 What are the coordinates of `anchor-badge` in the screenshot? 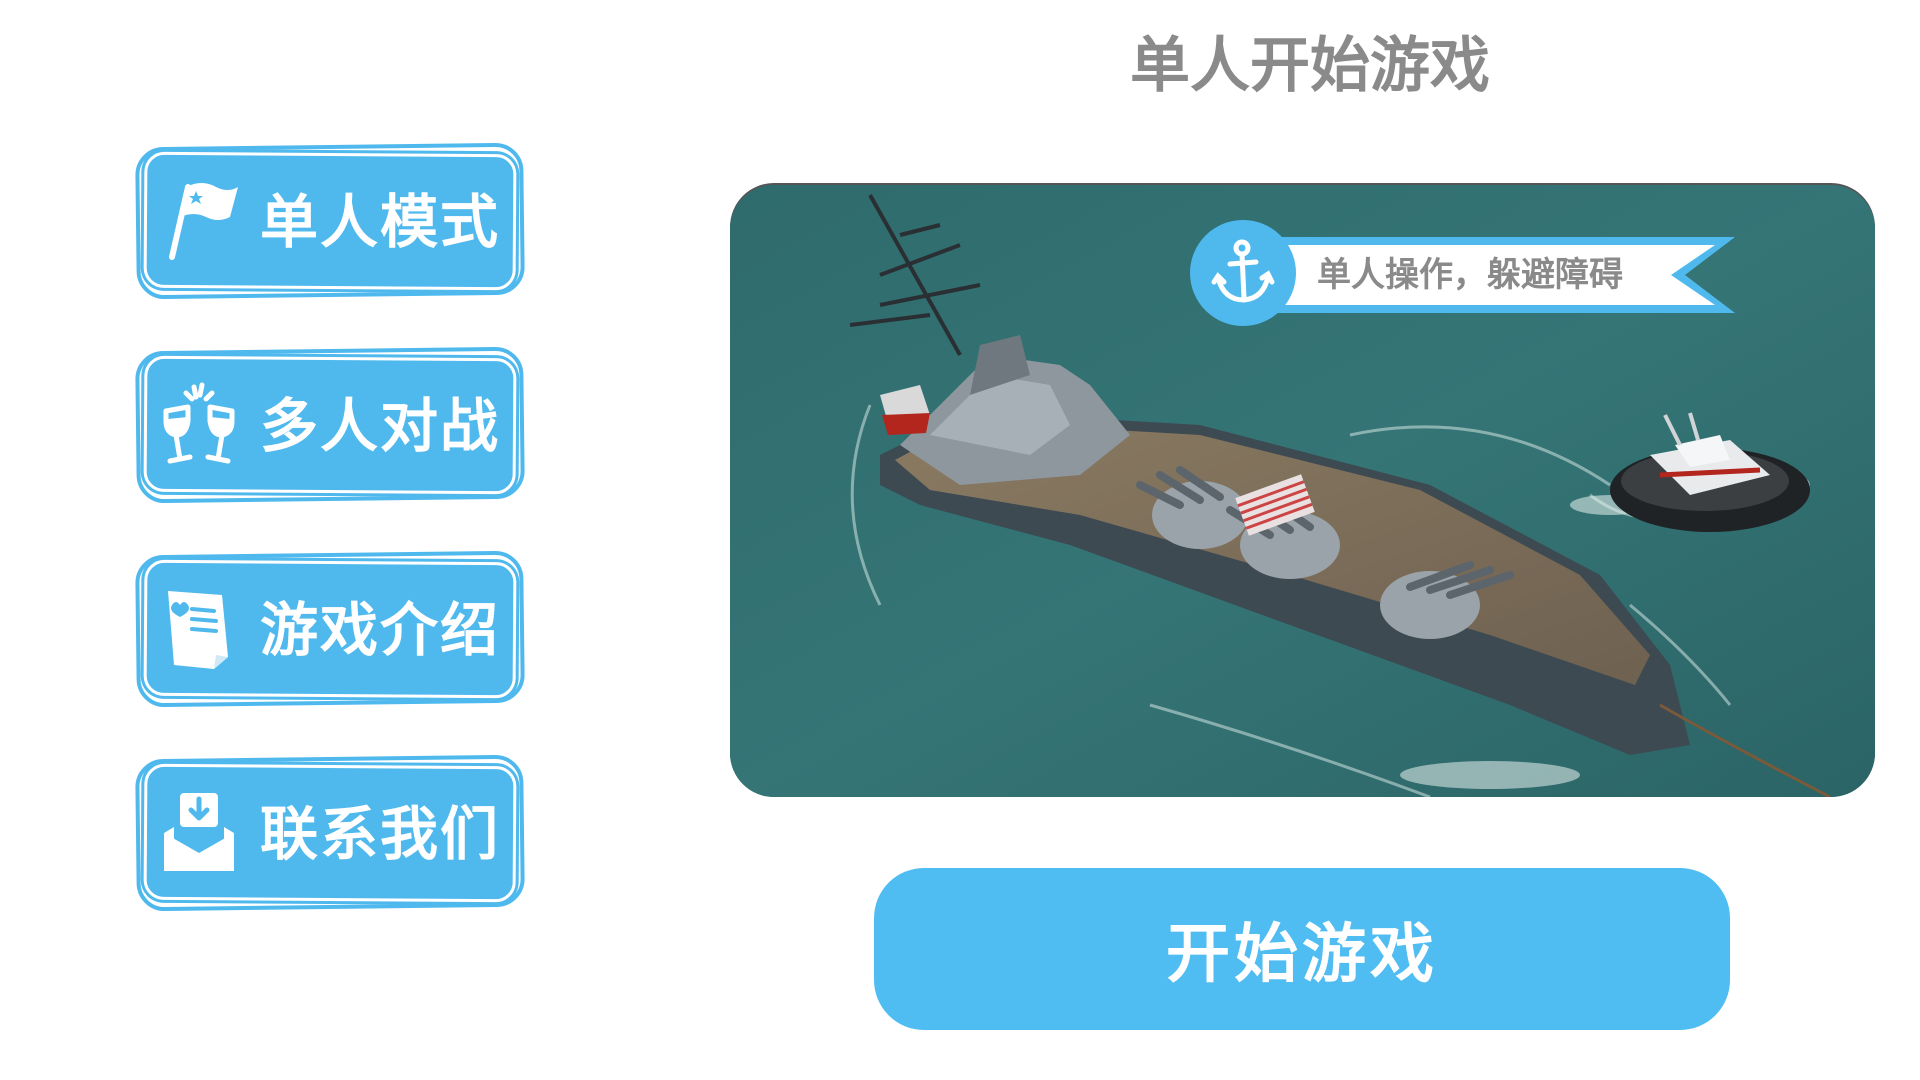 It's located at (1243, 273).